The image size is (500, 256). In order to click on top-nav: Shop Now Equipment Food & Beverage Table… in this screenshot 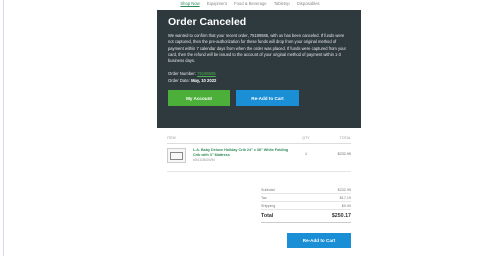, I will do `click(250, 4)`.